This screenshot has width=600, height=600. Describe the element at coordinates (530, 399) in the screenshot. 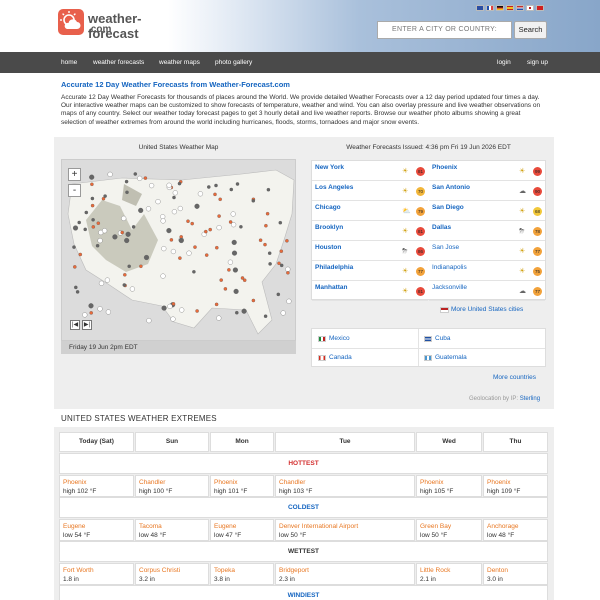

I see `geolocation-city-link: Sterling` at that location.